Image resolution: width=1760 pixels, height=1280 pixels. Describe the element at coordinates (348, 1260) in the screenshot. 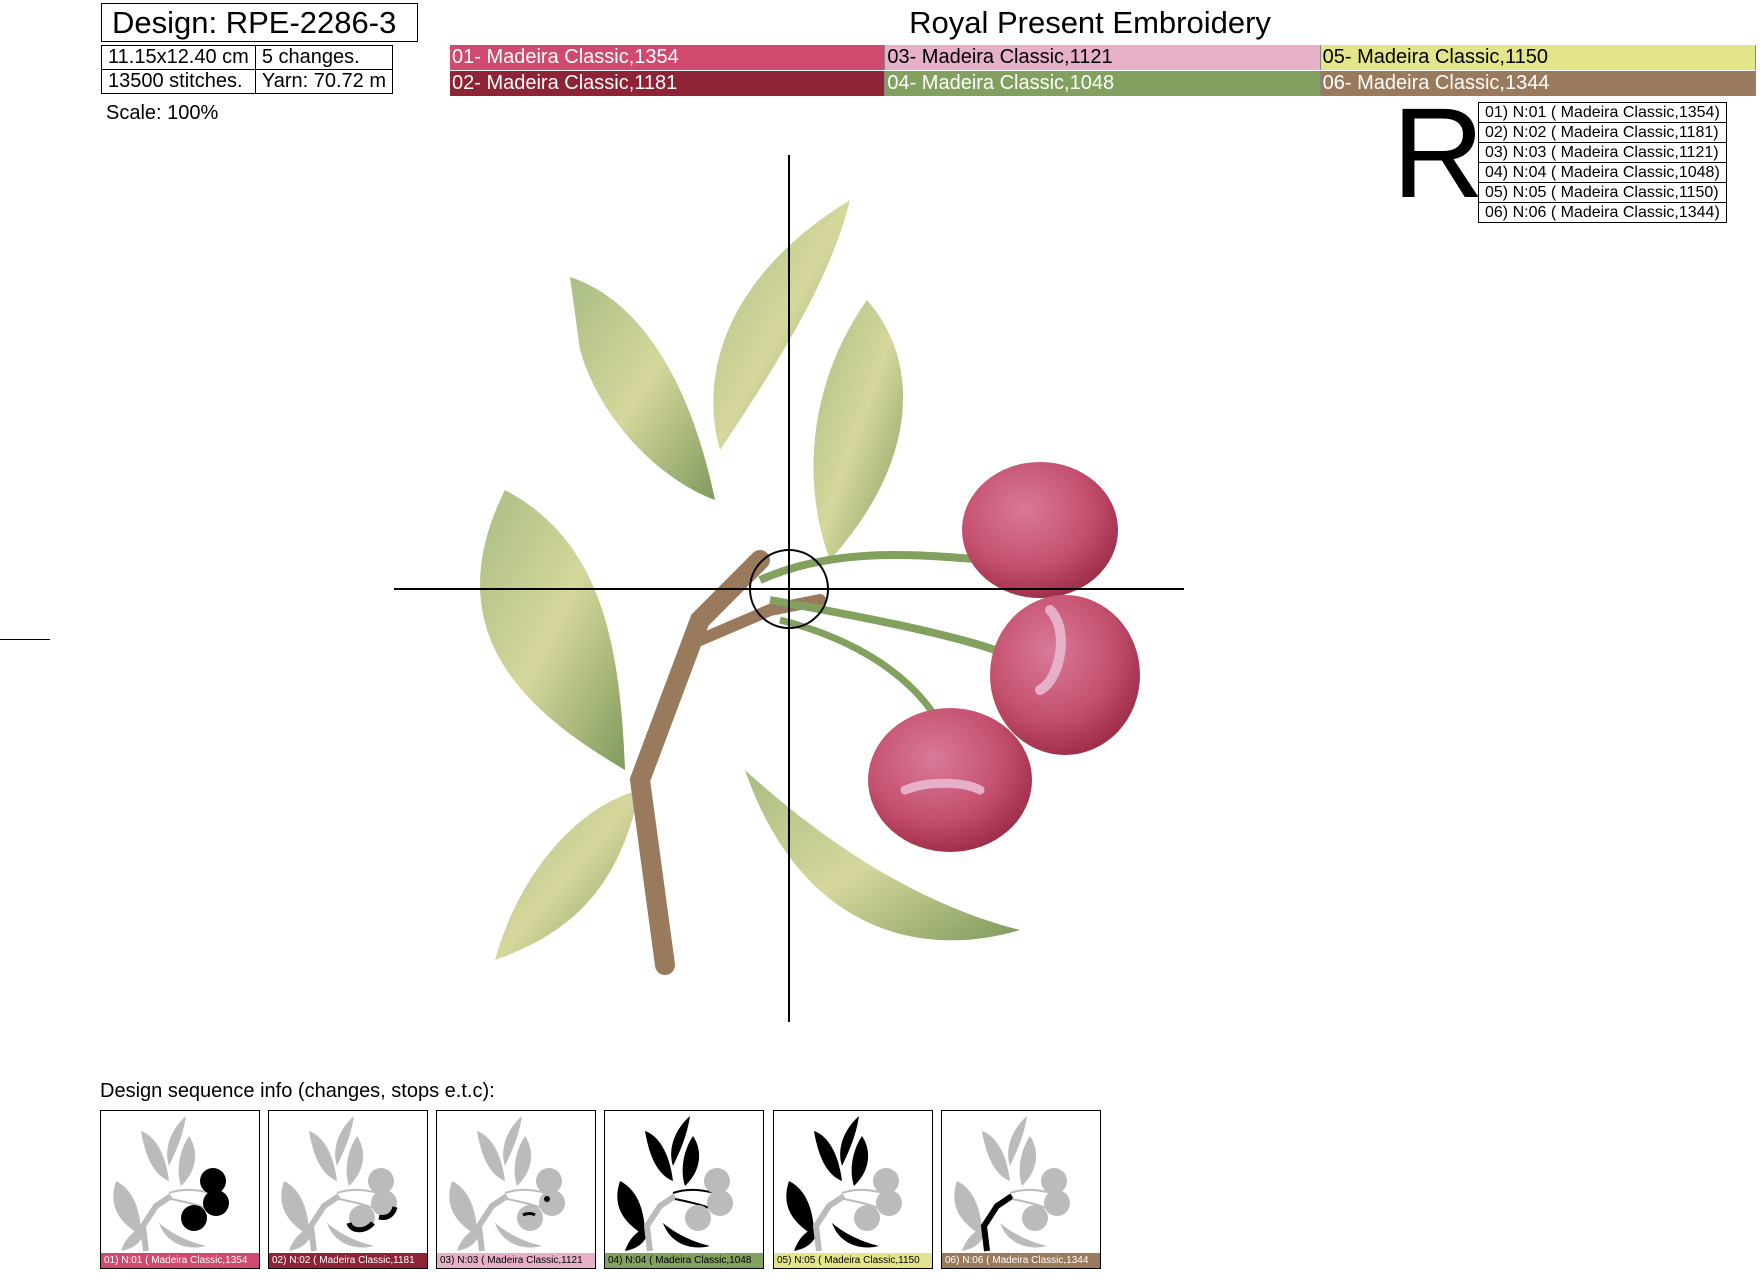

I see `sequence-caption: 02) N:02 ( Madeira Classic,1181` at that location.